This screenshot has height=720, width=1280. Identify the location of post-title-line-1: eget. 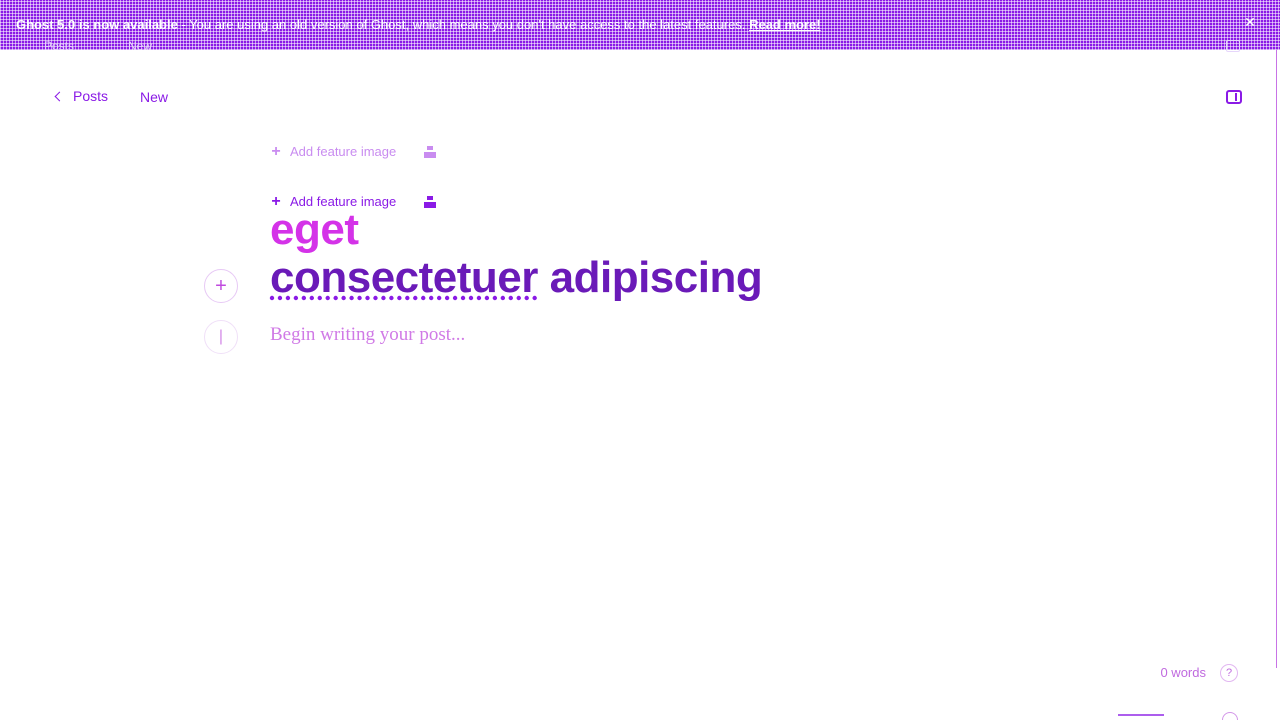
(314, 229).